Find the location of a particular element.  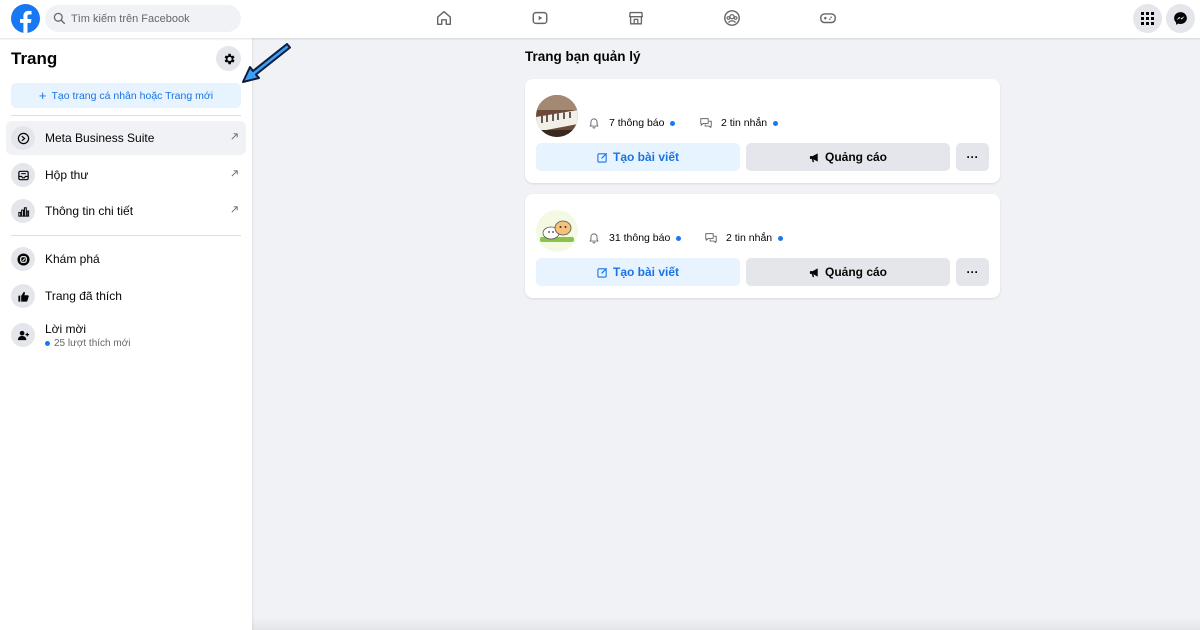

home-icon is located at coordinates (444, 18).